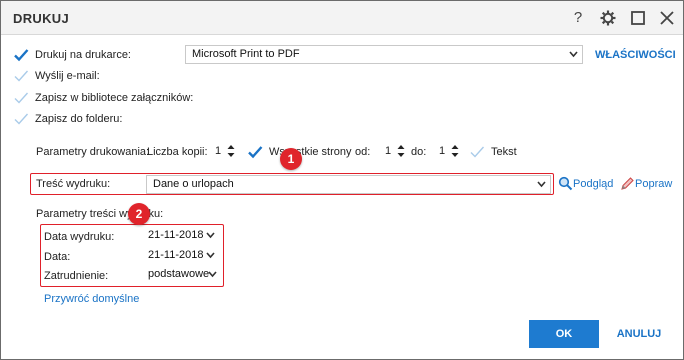 This screenshot has height=360, width=684. Describe the element at coordinates (57, 257) in the screenshot. I see `date-label: Data:` at that location.